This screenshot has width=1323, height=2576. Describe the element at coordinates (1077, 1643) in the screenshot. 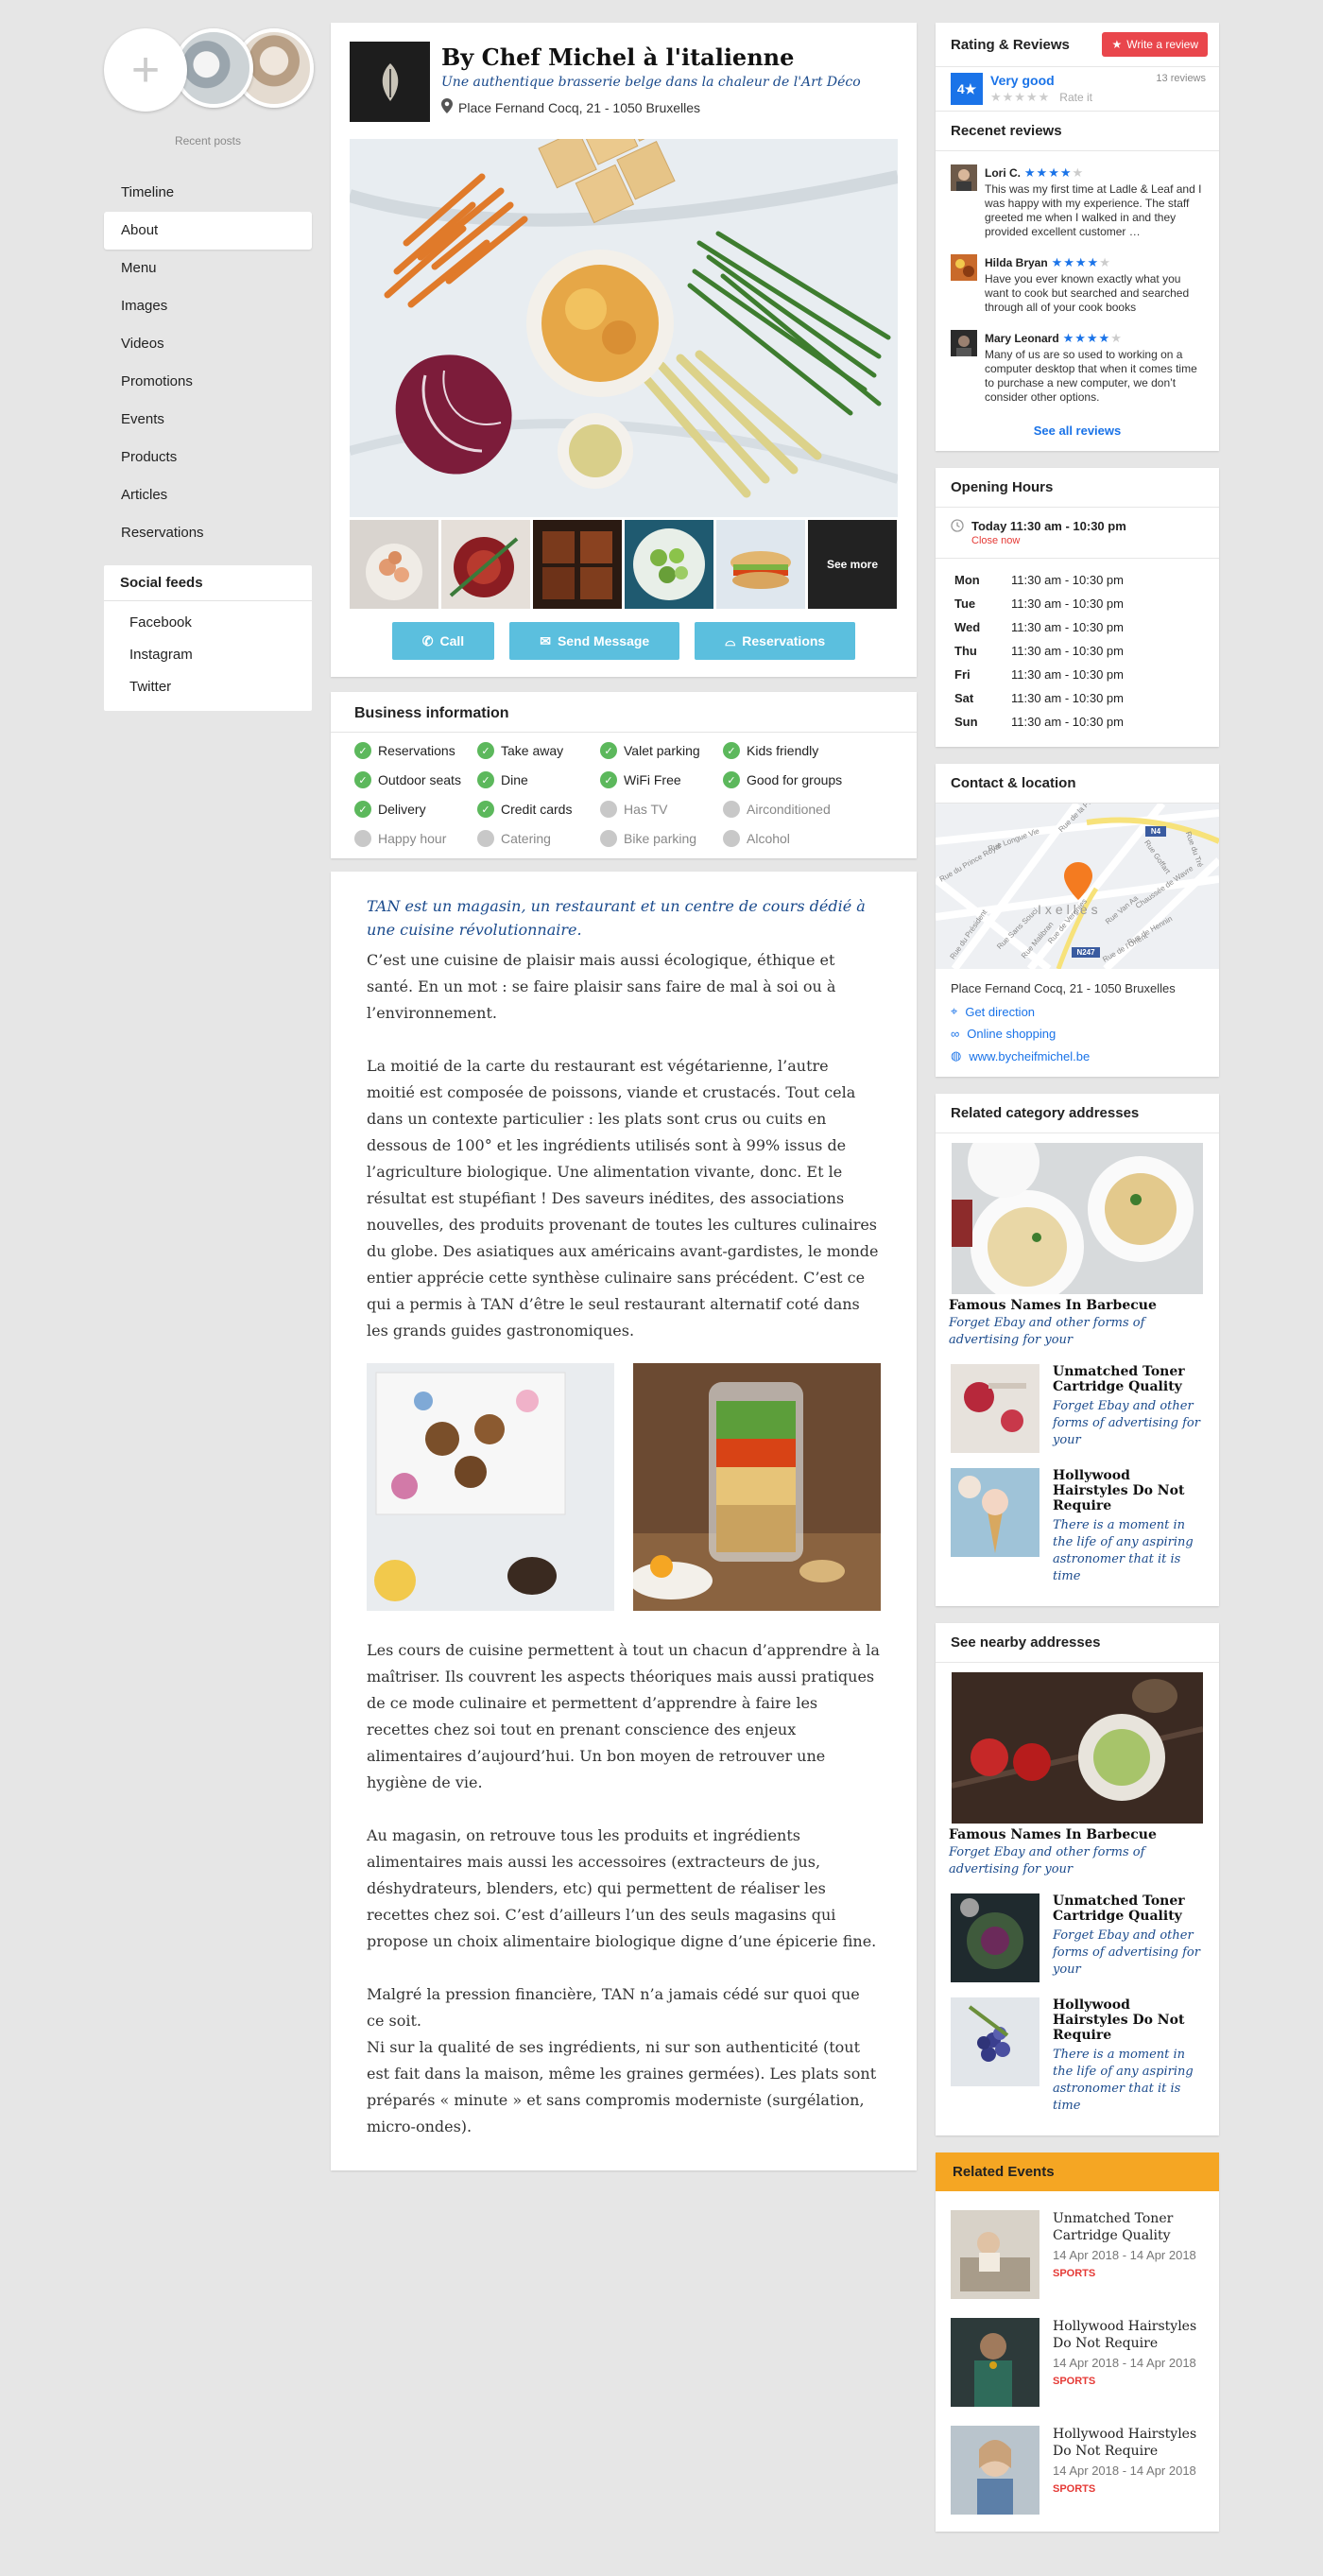

I see `nearby-title: See nearby addresses` at that location.